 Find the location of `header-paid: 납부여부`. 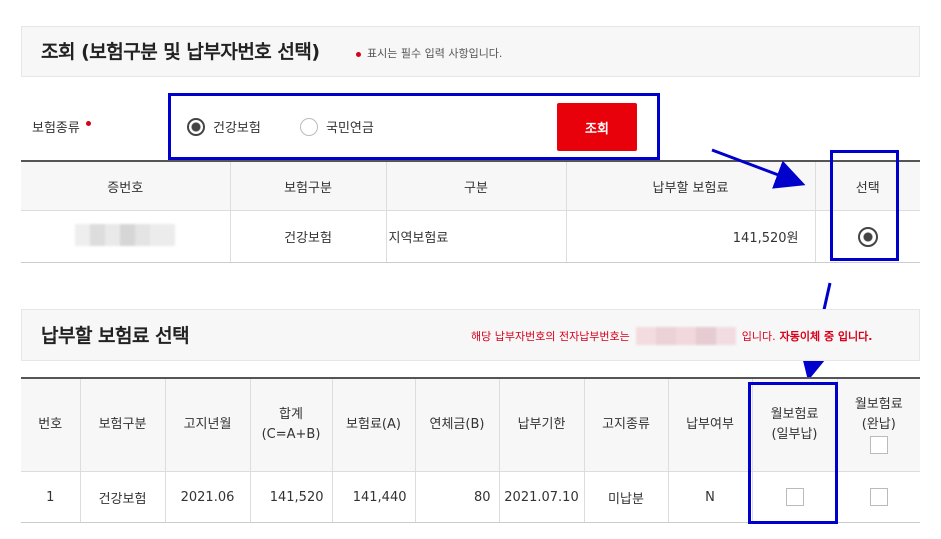

header-paid: 납부여부 is located at coordinates (710, 425).